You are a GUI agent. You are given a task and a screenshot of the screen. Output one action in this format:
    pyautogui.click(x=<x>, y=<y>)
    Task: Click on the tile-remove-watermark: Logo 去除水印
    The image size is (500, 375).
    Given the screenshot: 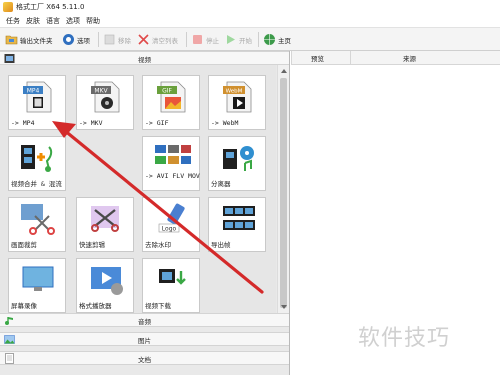 What is the action you would take?
    pyautogui.click(x=171, y=224)
    